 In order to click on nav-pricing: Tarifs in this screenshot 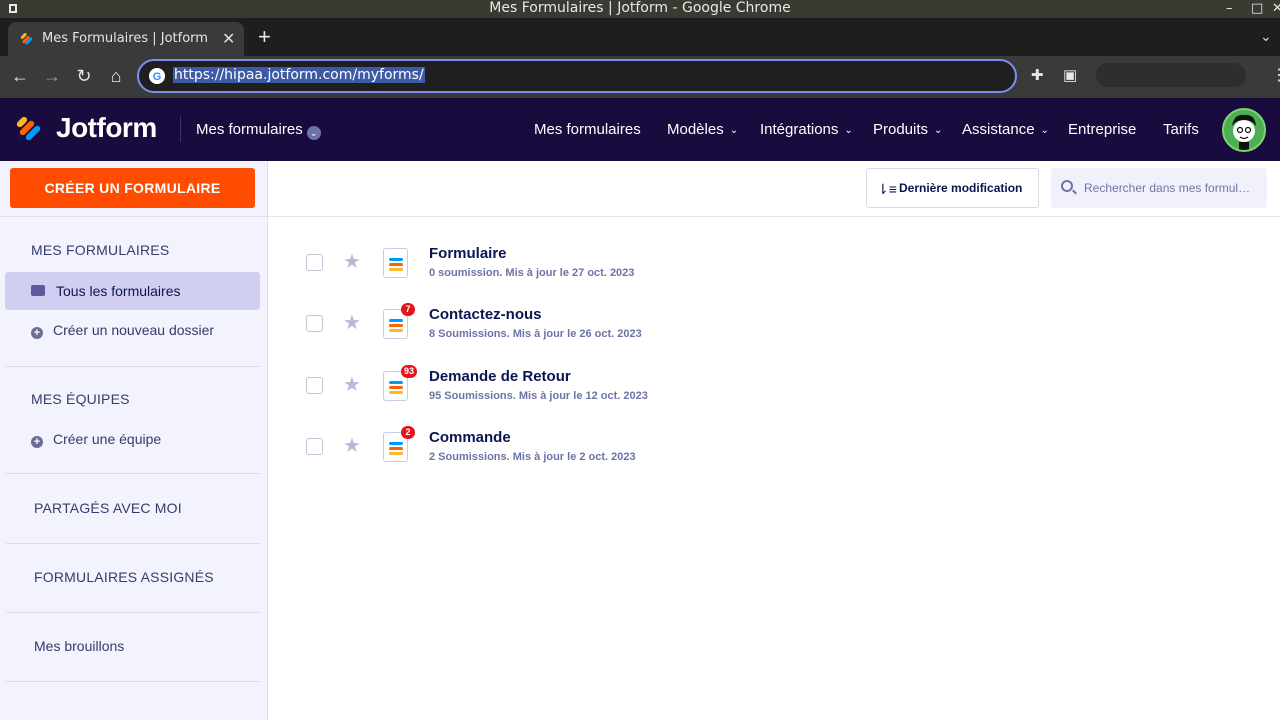, I will do `click(1181, 129)`.